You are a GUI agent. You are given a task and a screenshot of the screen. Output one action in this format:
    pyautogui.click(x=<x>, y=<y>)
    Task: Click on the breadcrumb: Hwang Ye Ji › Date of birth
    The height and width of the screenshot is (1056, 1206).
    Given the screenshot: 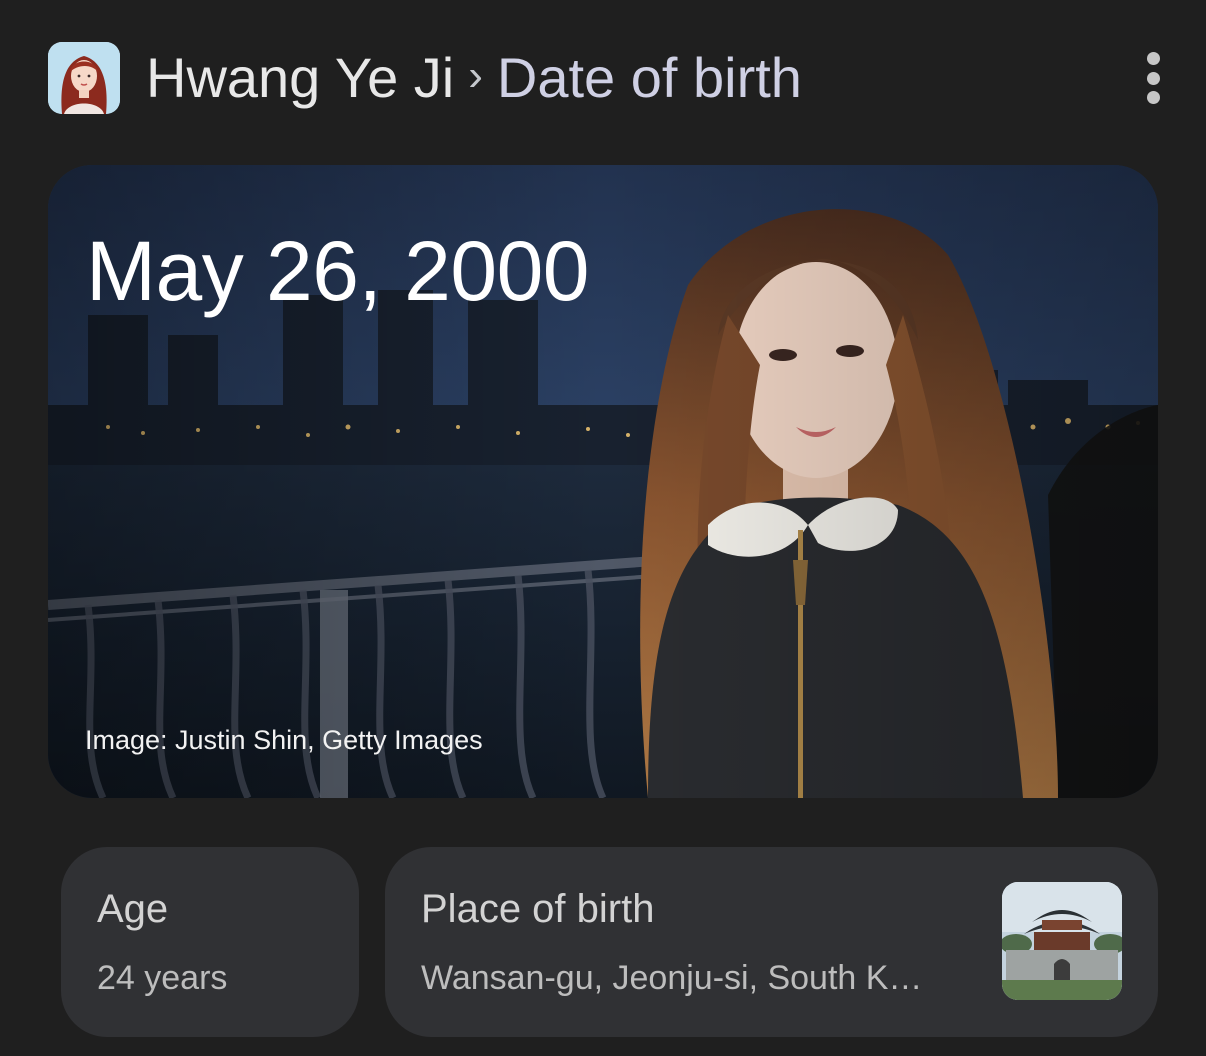 What is the action you would take?
    pyautogui.click(x=474, y=78)
    